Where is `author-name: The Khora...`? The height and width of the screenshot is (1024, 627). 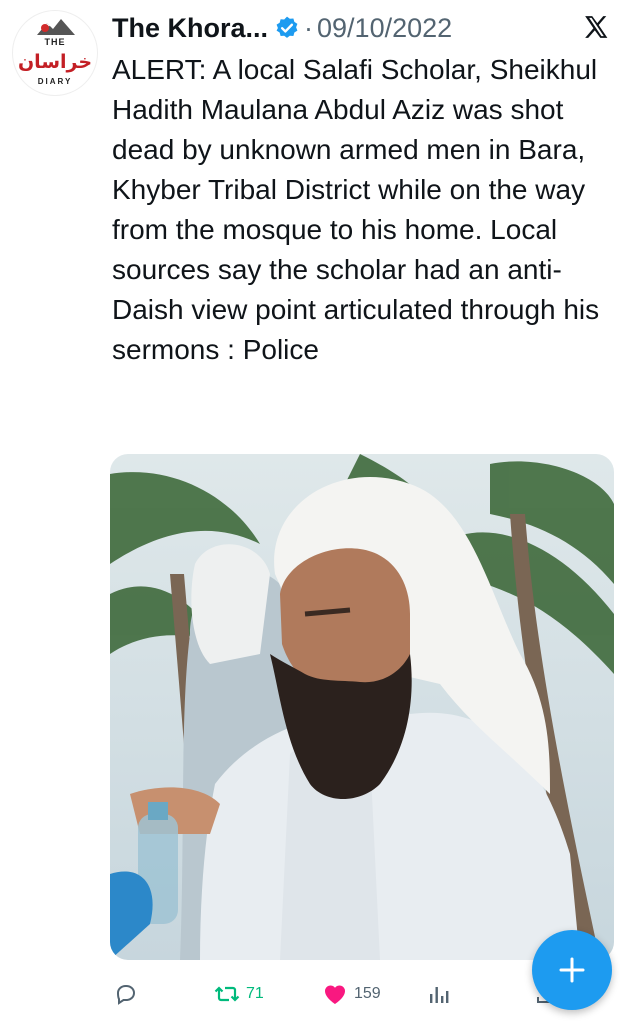
author-name: The Khora... is located at coordinates (190, 28).